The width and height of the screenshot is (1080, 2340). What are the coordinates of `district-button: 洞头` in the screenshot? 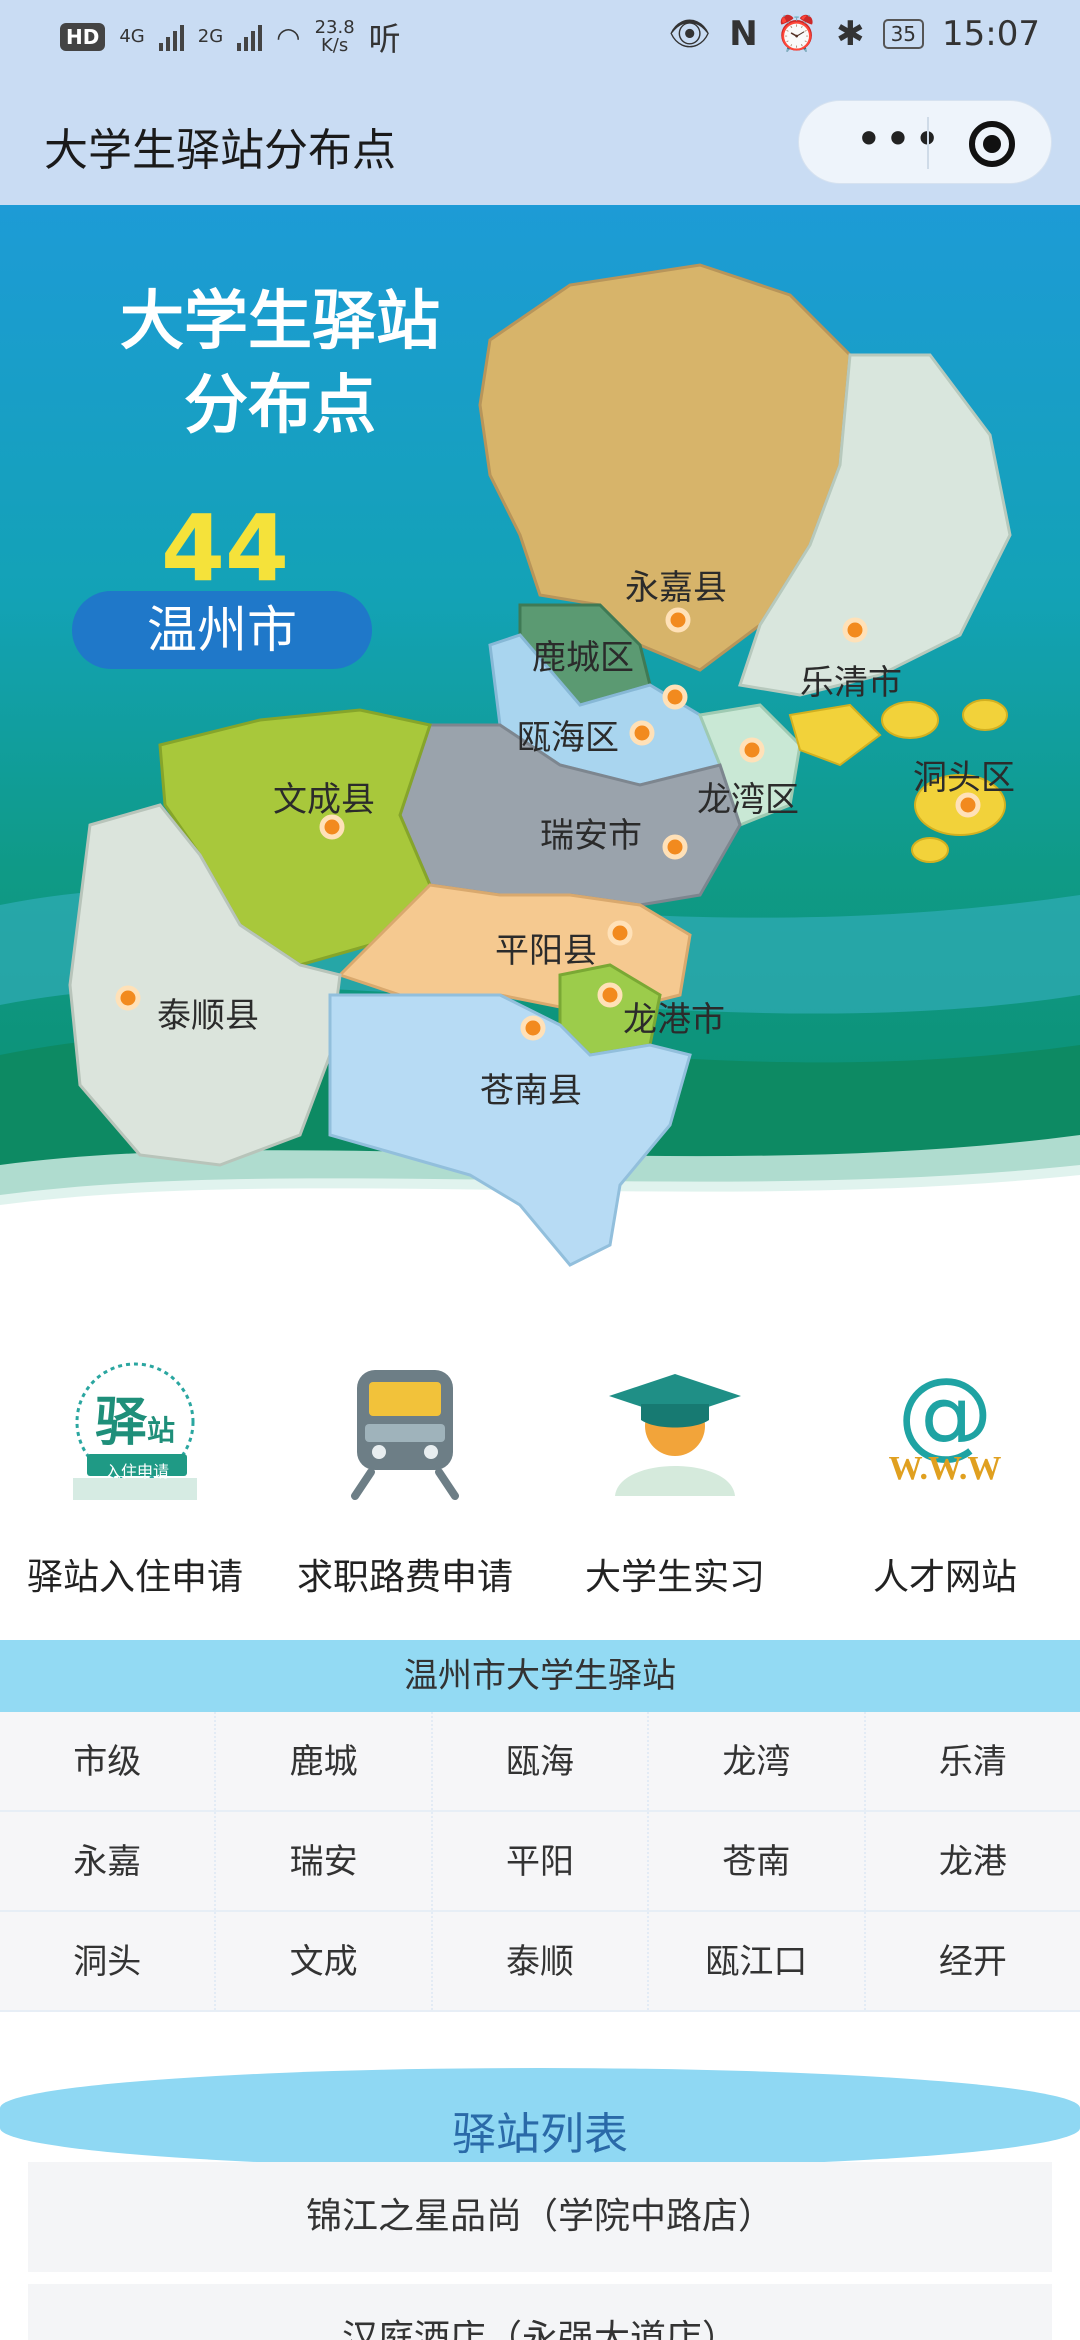 It's located at (108, 1961).